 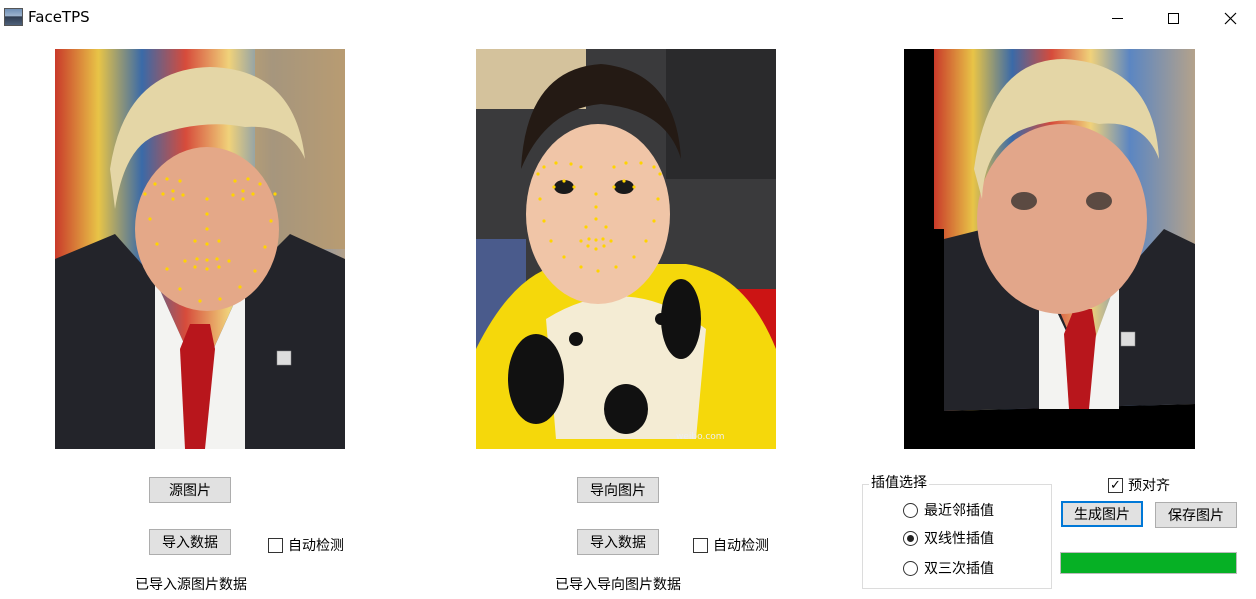 I want to click on radio-label: 最近邻插值, so click(x=959, y=511).